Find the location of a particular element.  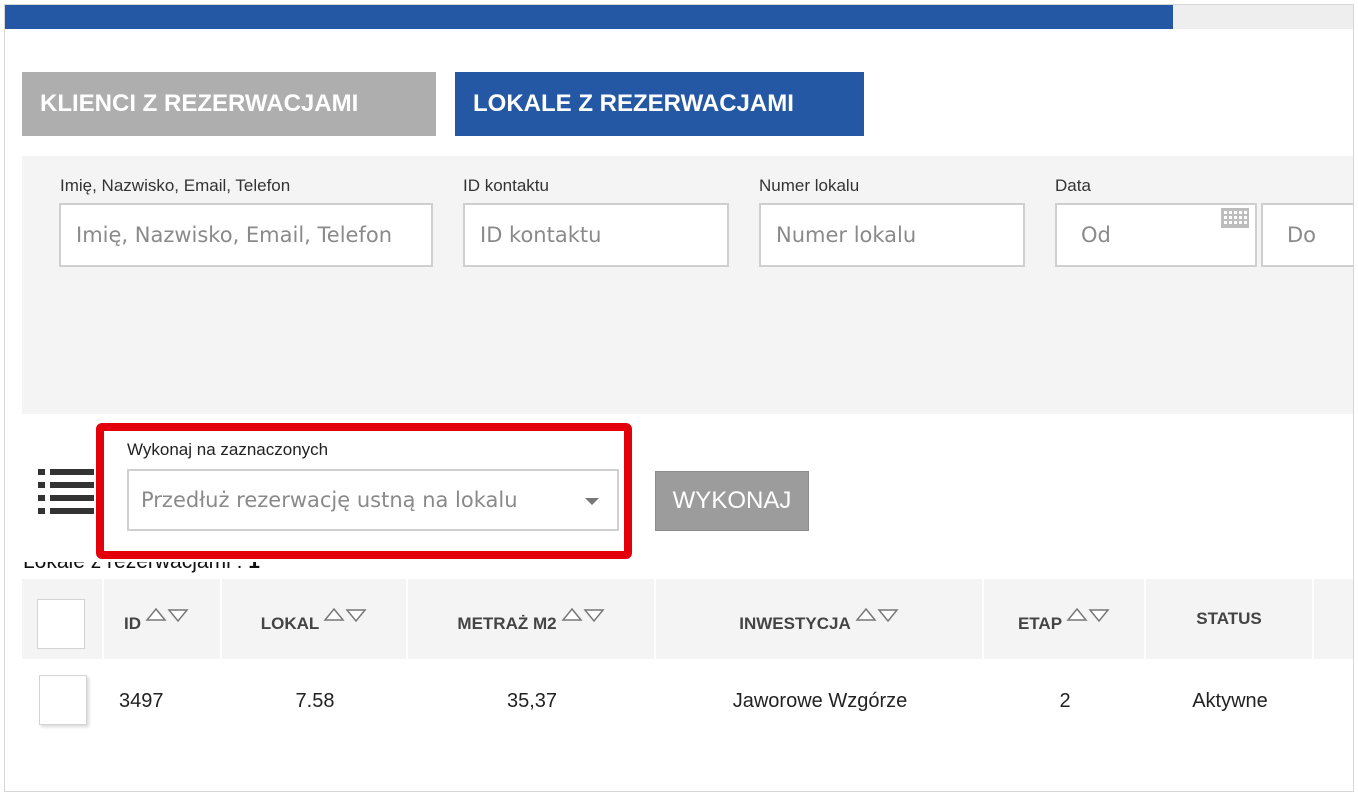

bulk-action-select: Przedłuż rezerwację ustną na lokalu is located at coordinates (373, 500).